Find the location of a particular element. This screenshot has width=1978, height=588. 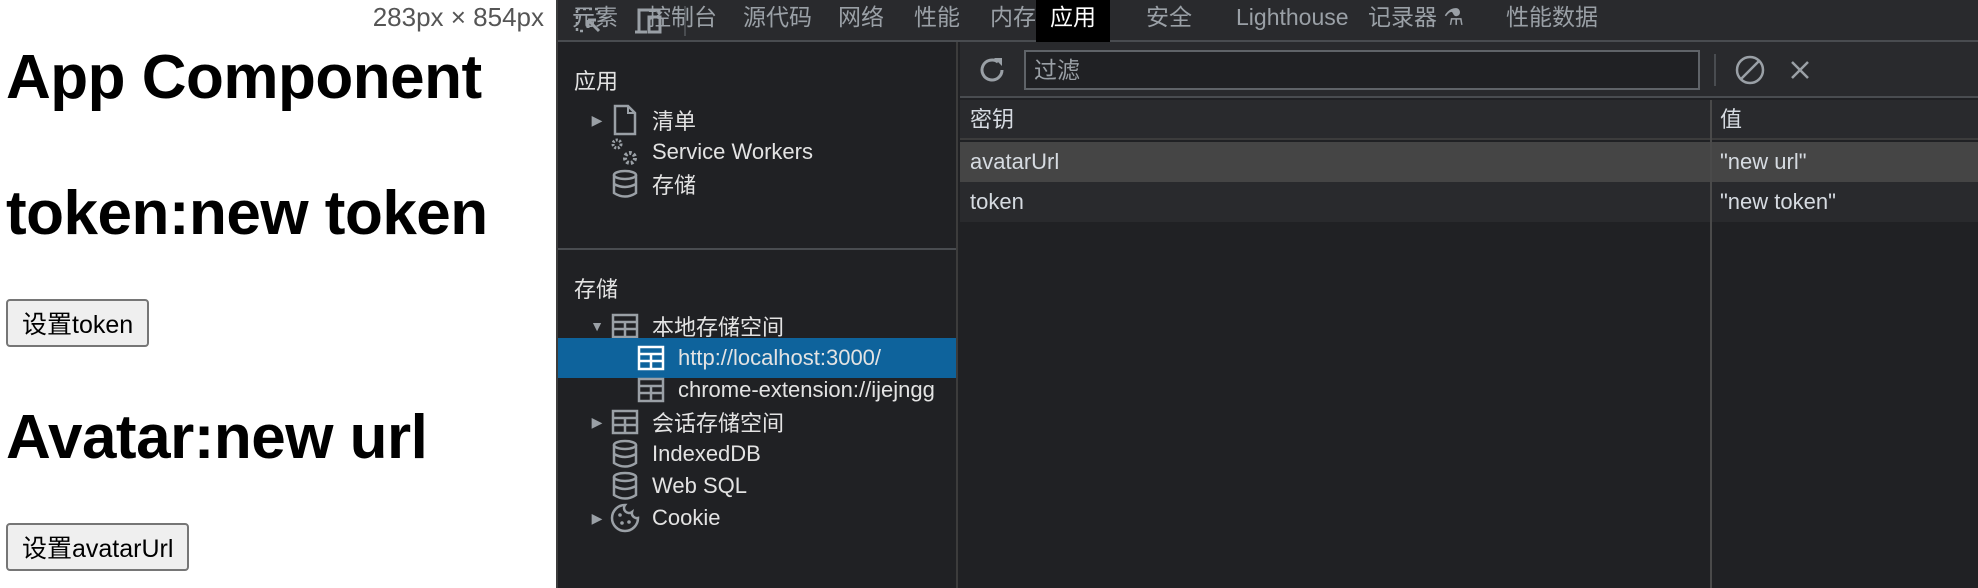

row-value: "new token" is located at coordinates (1844, 202).